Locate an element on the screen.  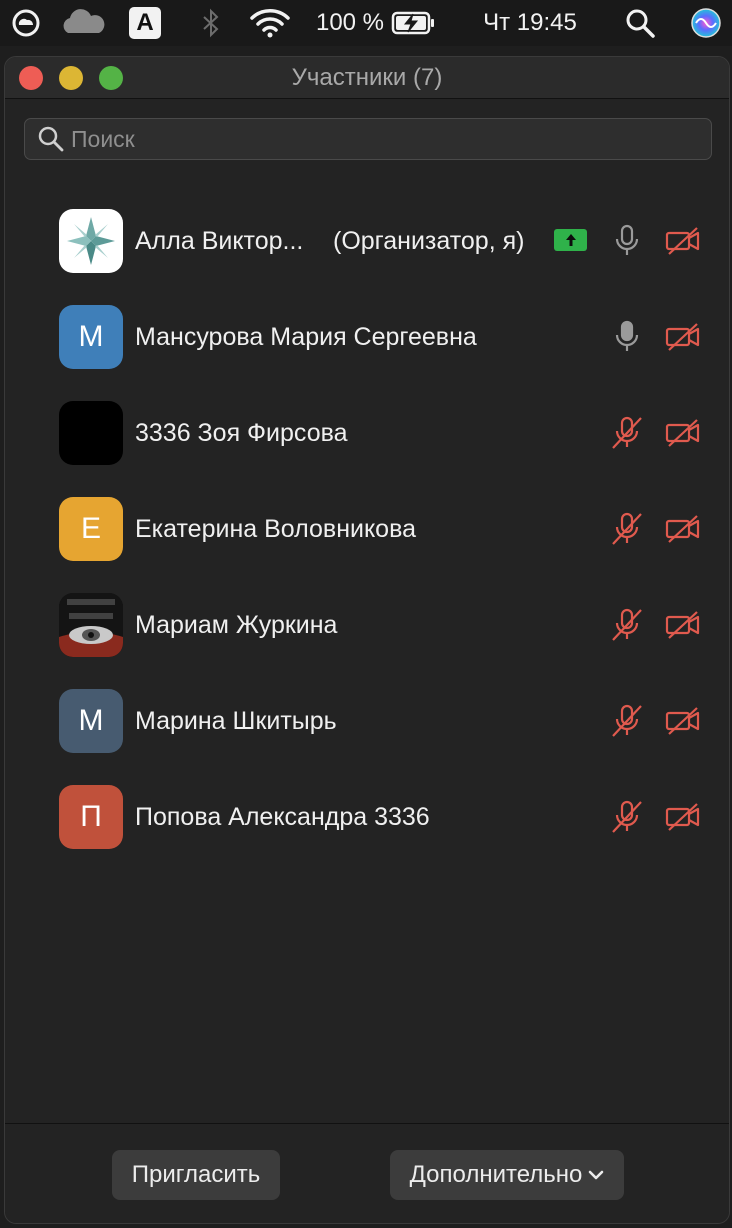
search-icon is located at coordinates (51, 139).